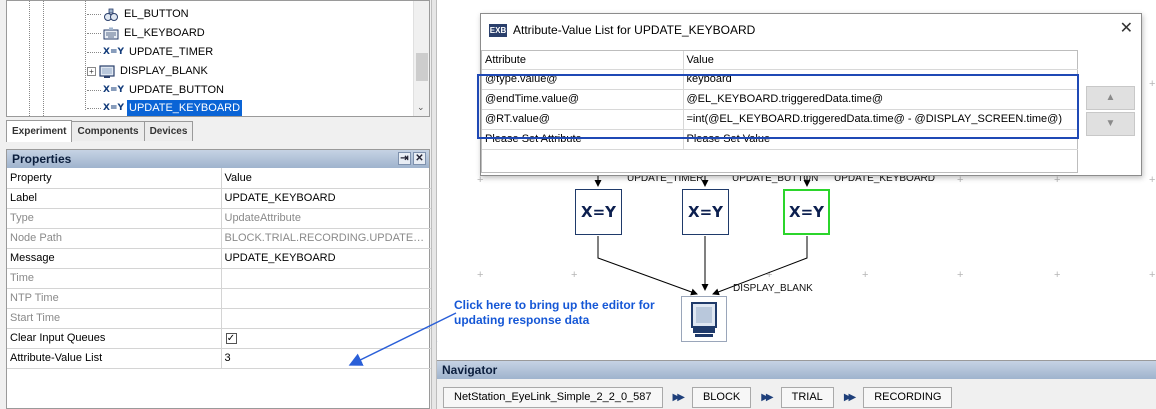 This screenshot has height=409, width=1156. I want to click on property-name: Message, so click(114, 258).